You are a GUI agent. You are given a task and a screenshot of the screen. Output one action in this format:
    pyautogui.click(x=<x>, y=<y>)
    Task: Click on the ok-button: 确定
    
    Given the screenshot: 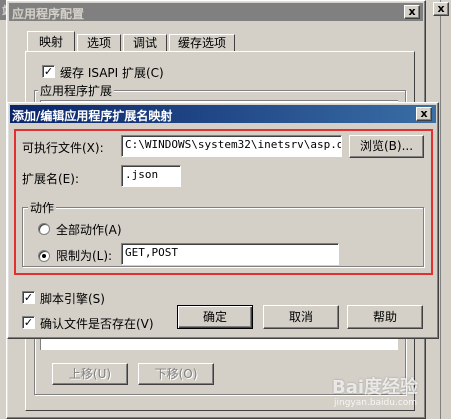 What is the action you would take?
    pyautogui.click(x=215, y=317)
    